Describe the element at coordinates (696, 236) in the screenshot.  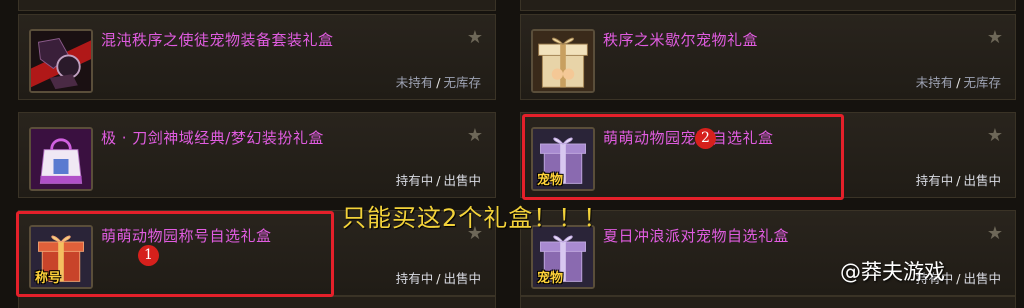
I see `item-title: 夏日冲浪派对宠物自选礼盒` at that location.